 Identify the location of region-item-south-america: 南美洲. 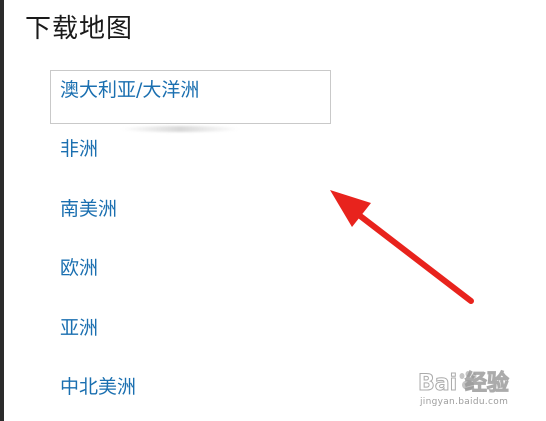
(88, 209).